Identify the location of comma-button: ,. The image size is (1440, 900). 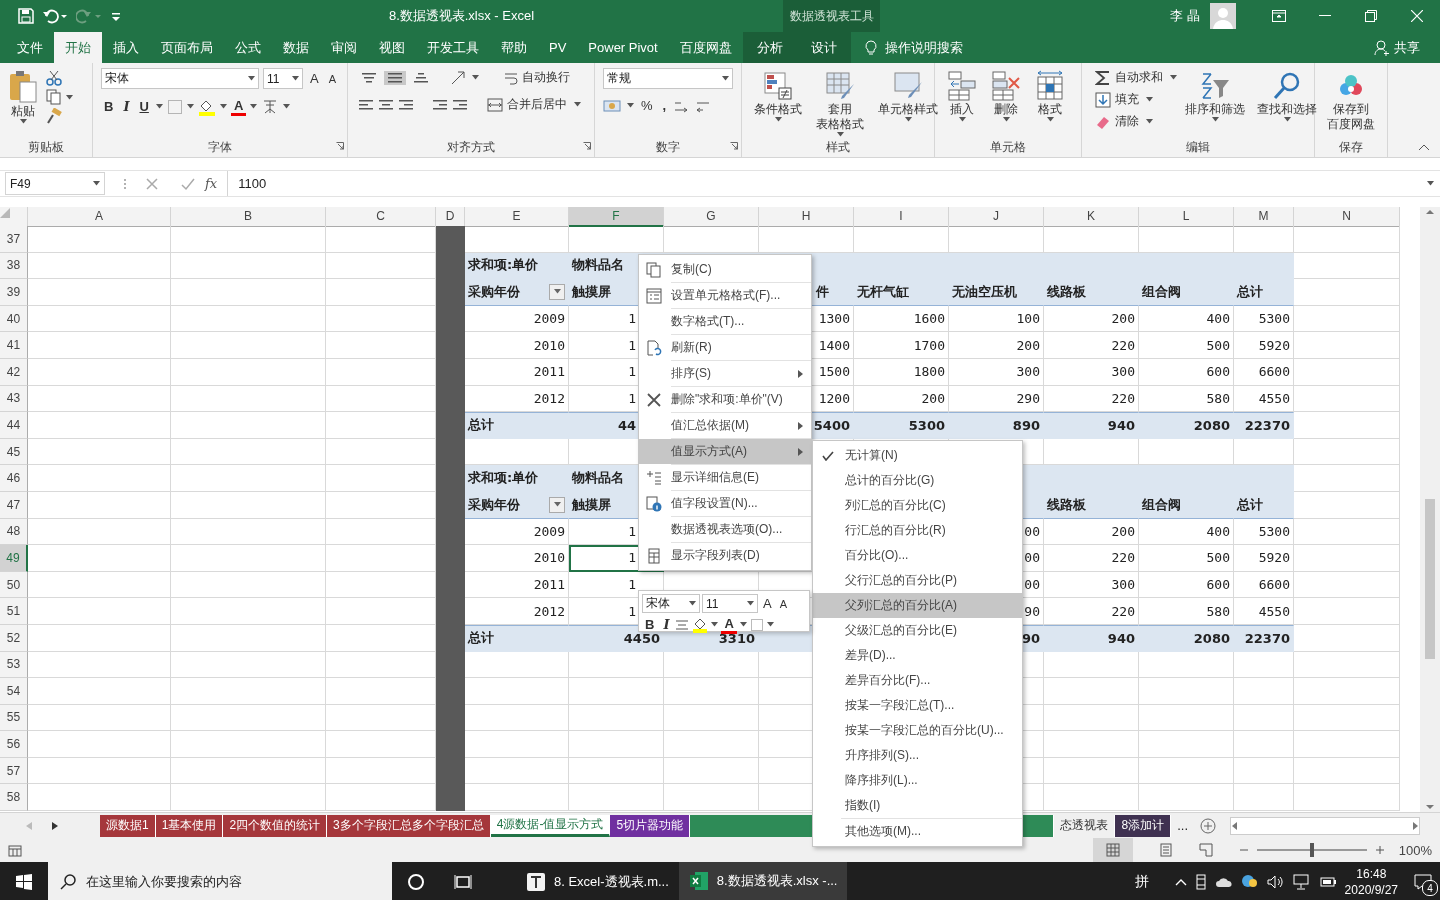
(664, 105).